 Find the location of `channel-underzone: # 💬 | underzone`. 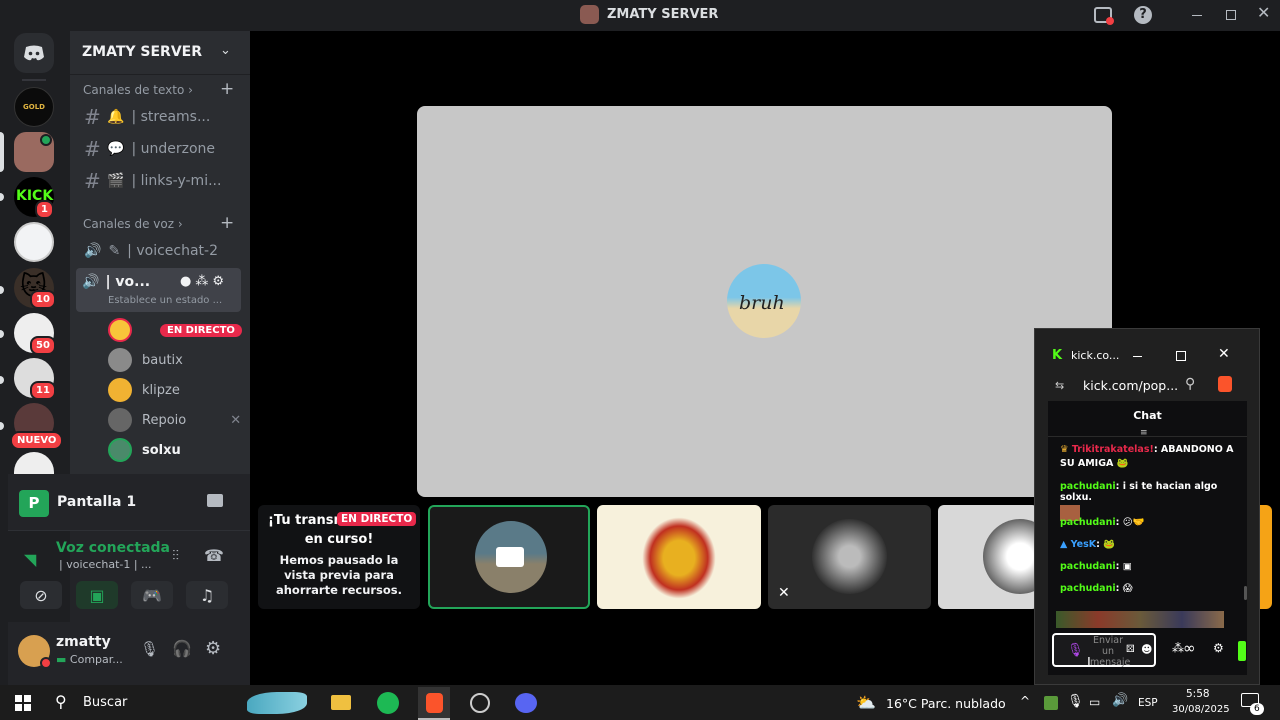

channel-underzone: # 💬 | underzone is located at coordinates (160, 149).